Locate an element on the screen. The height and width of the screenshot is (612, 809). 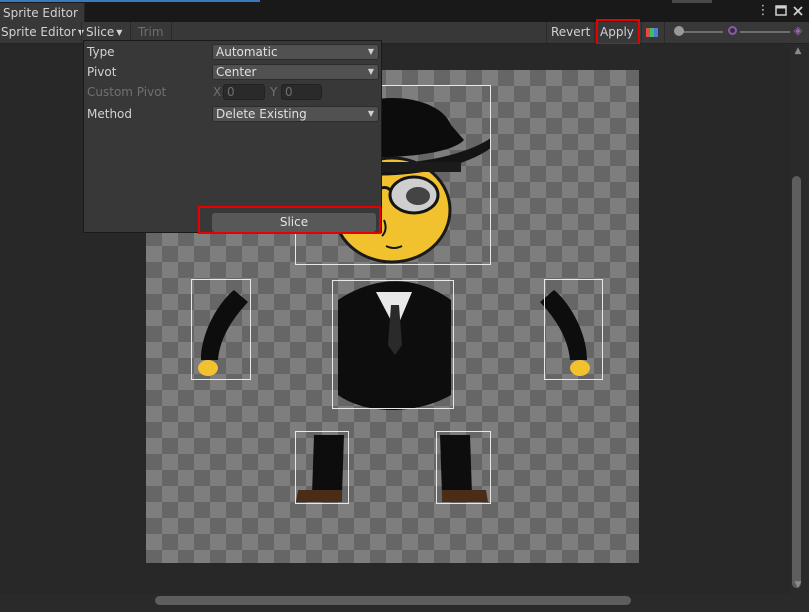
alpha-icon is located at coordinates (732, 30).